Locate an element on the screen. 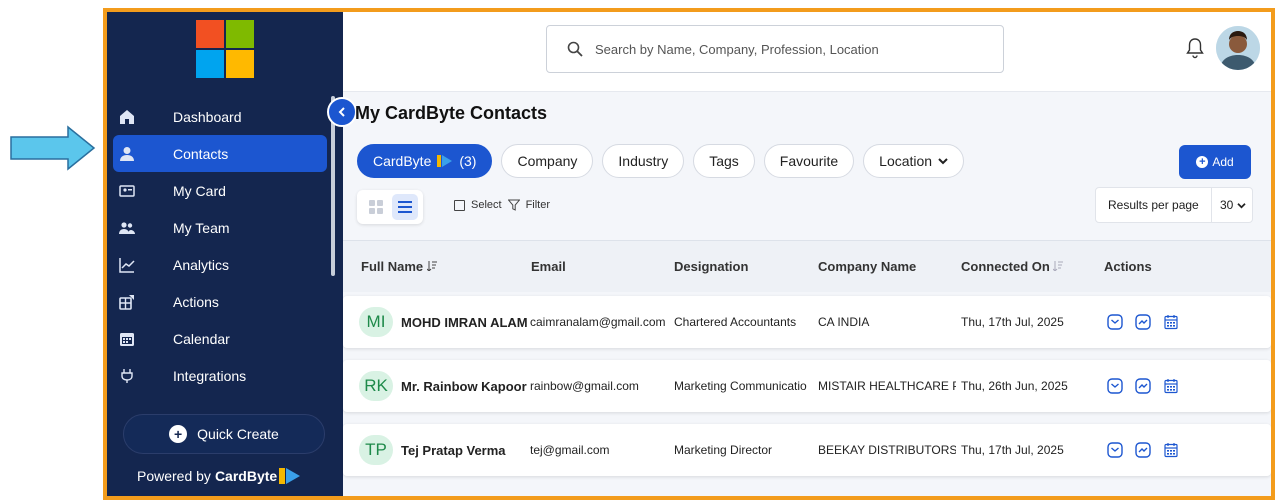 This screenshot has width=1278, height=503. grid-icon is located at coordinates (375, 207).